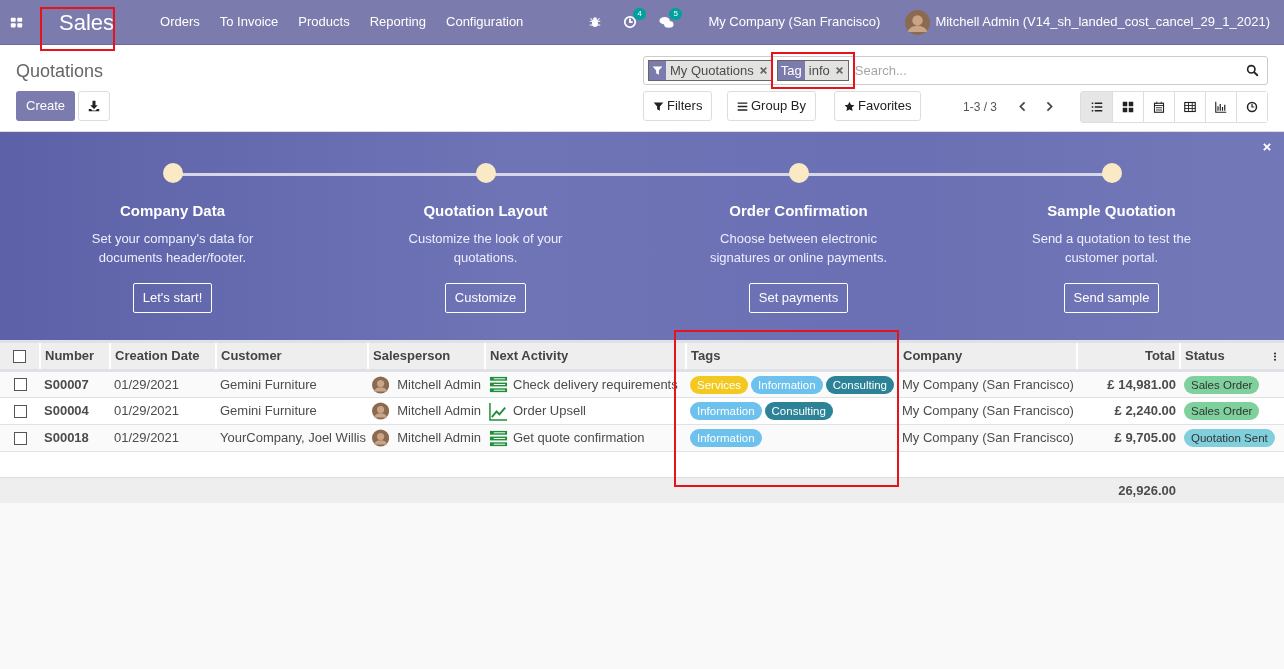 This screenshot has height=669, width=1284. I want to click on toolbar-button: Group By, so click(771, 106).